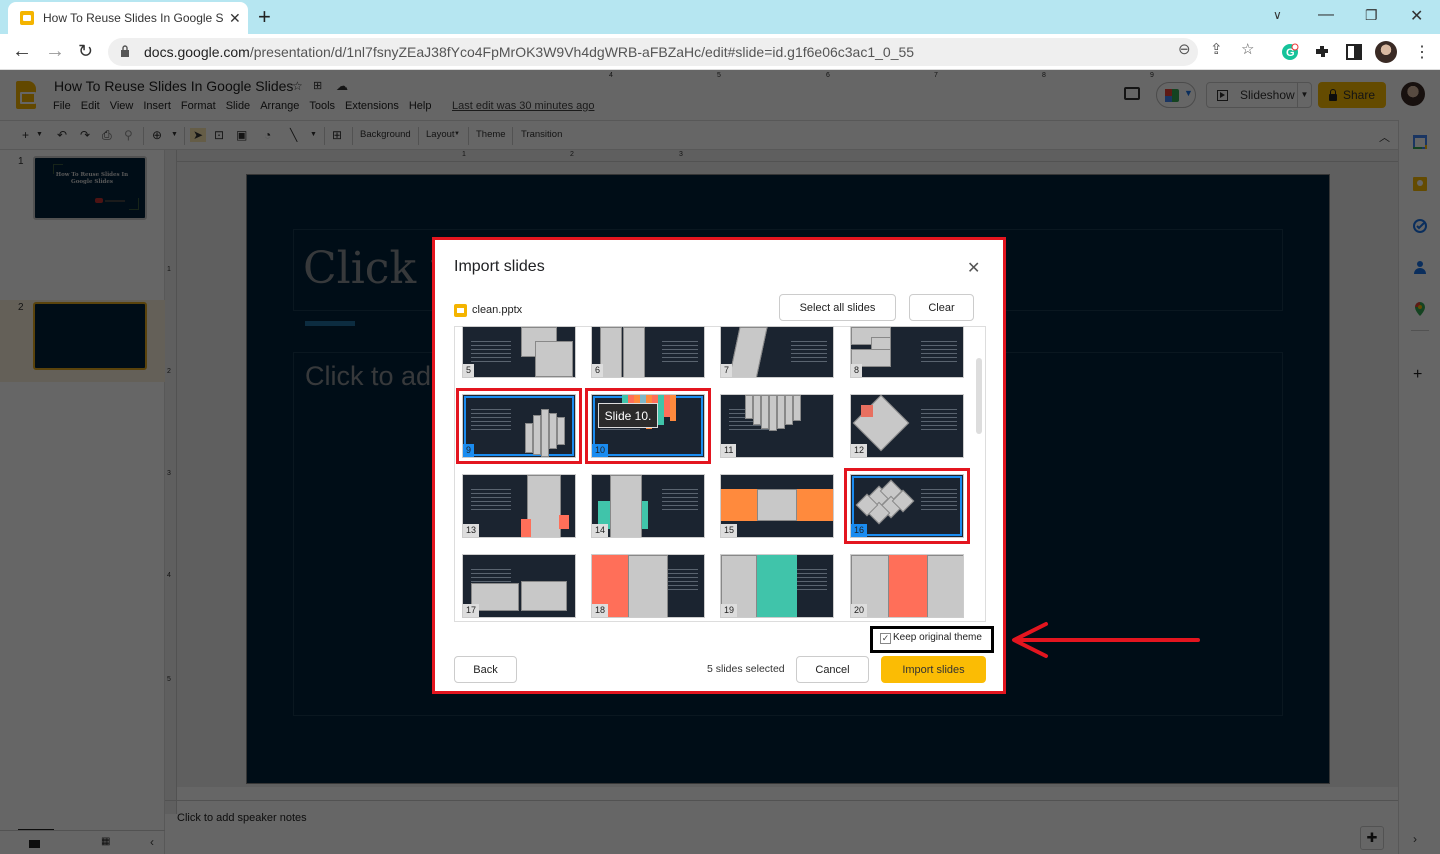 The width and height of the screenshot is (1440, 854). I want to click on slide-thumbnail-19: 19, so click(777, 586).